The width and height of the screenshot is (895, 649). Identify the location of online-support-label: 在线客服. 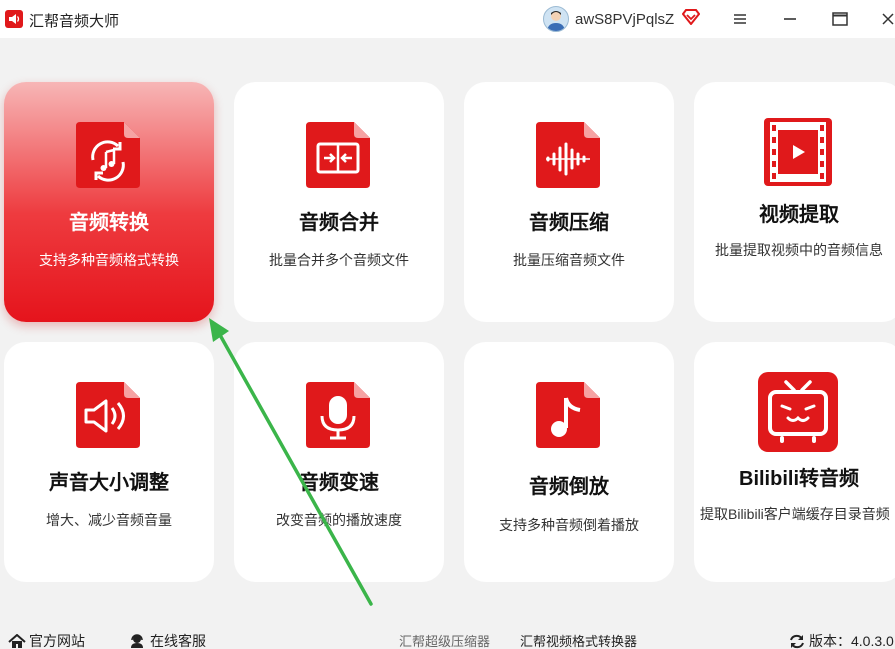
(178, 641).